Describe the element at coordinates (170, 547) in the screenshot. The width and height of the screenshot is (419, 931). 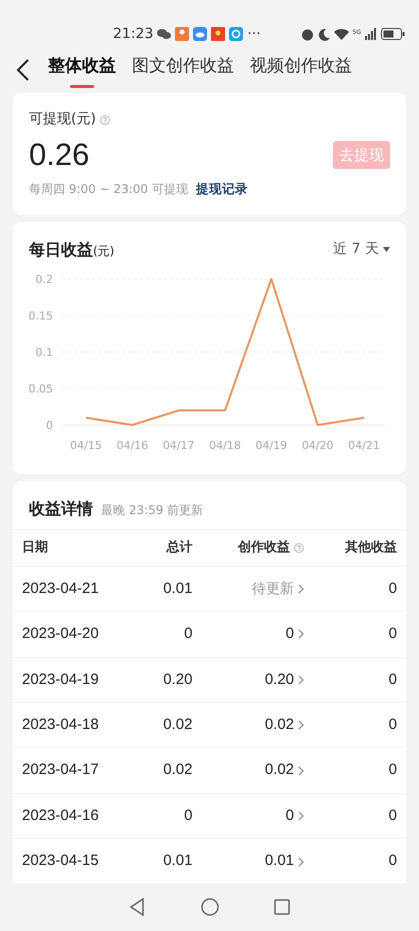
I see `column-header: 总计` at that location.